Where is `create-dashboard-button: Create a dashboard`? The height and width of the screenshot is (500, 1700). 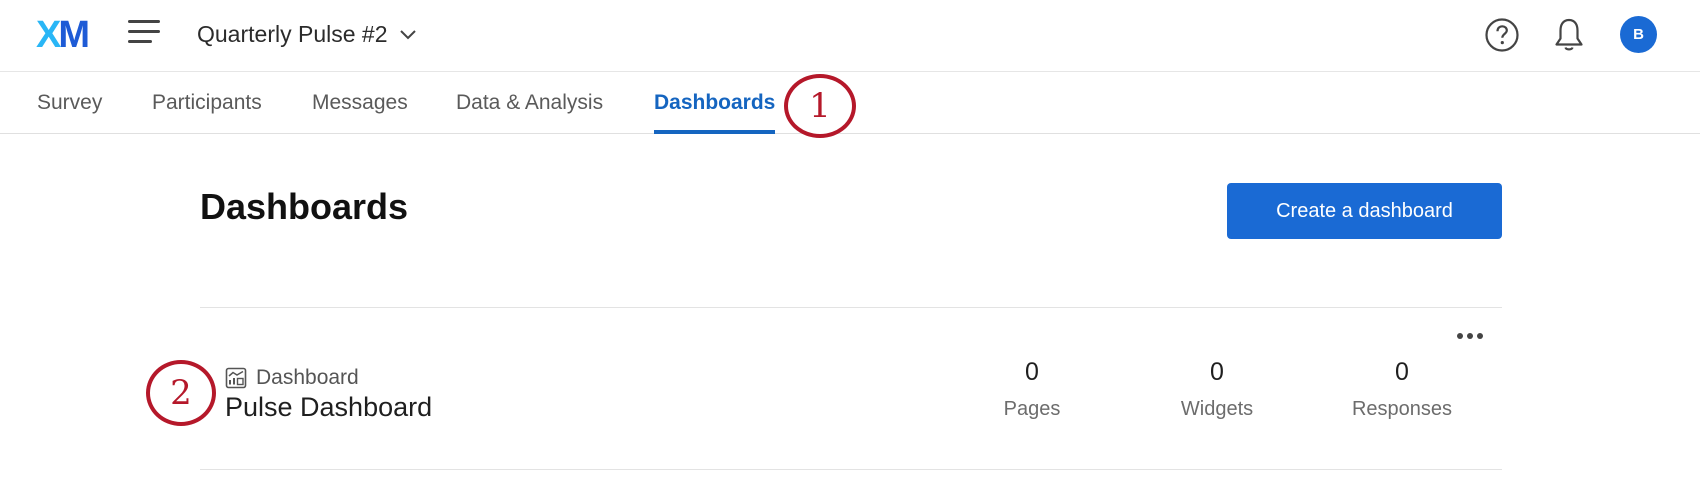 create-dashboard-button: Create a dashboard is located at coordinates (1364, 211).